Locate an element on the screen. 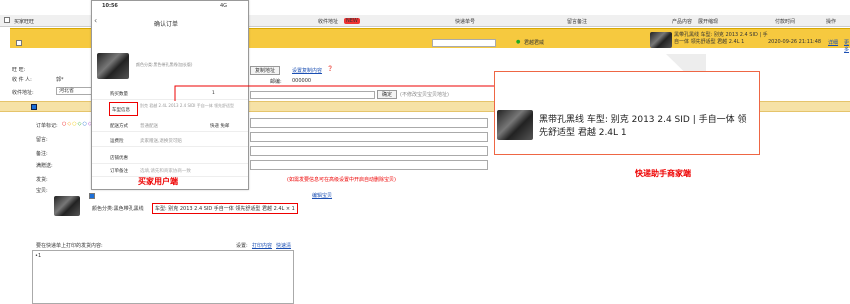  callout-thumbnail is located at coordinates (515, 125).